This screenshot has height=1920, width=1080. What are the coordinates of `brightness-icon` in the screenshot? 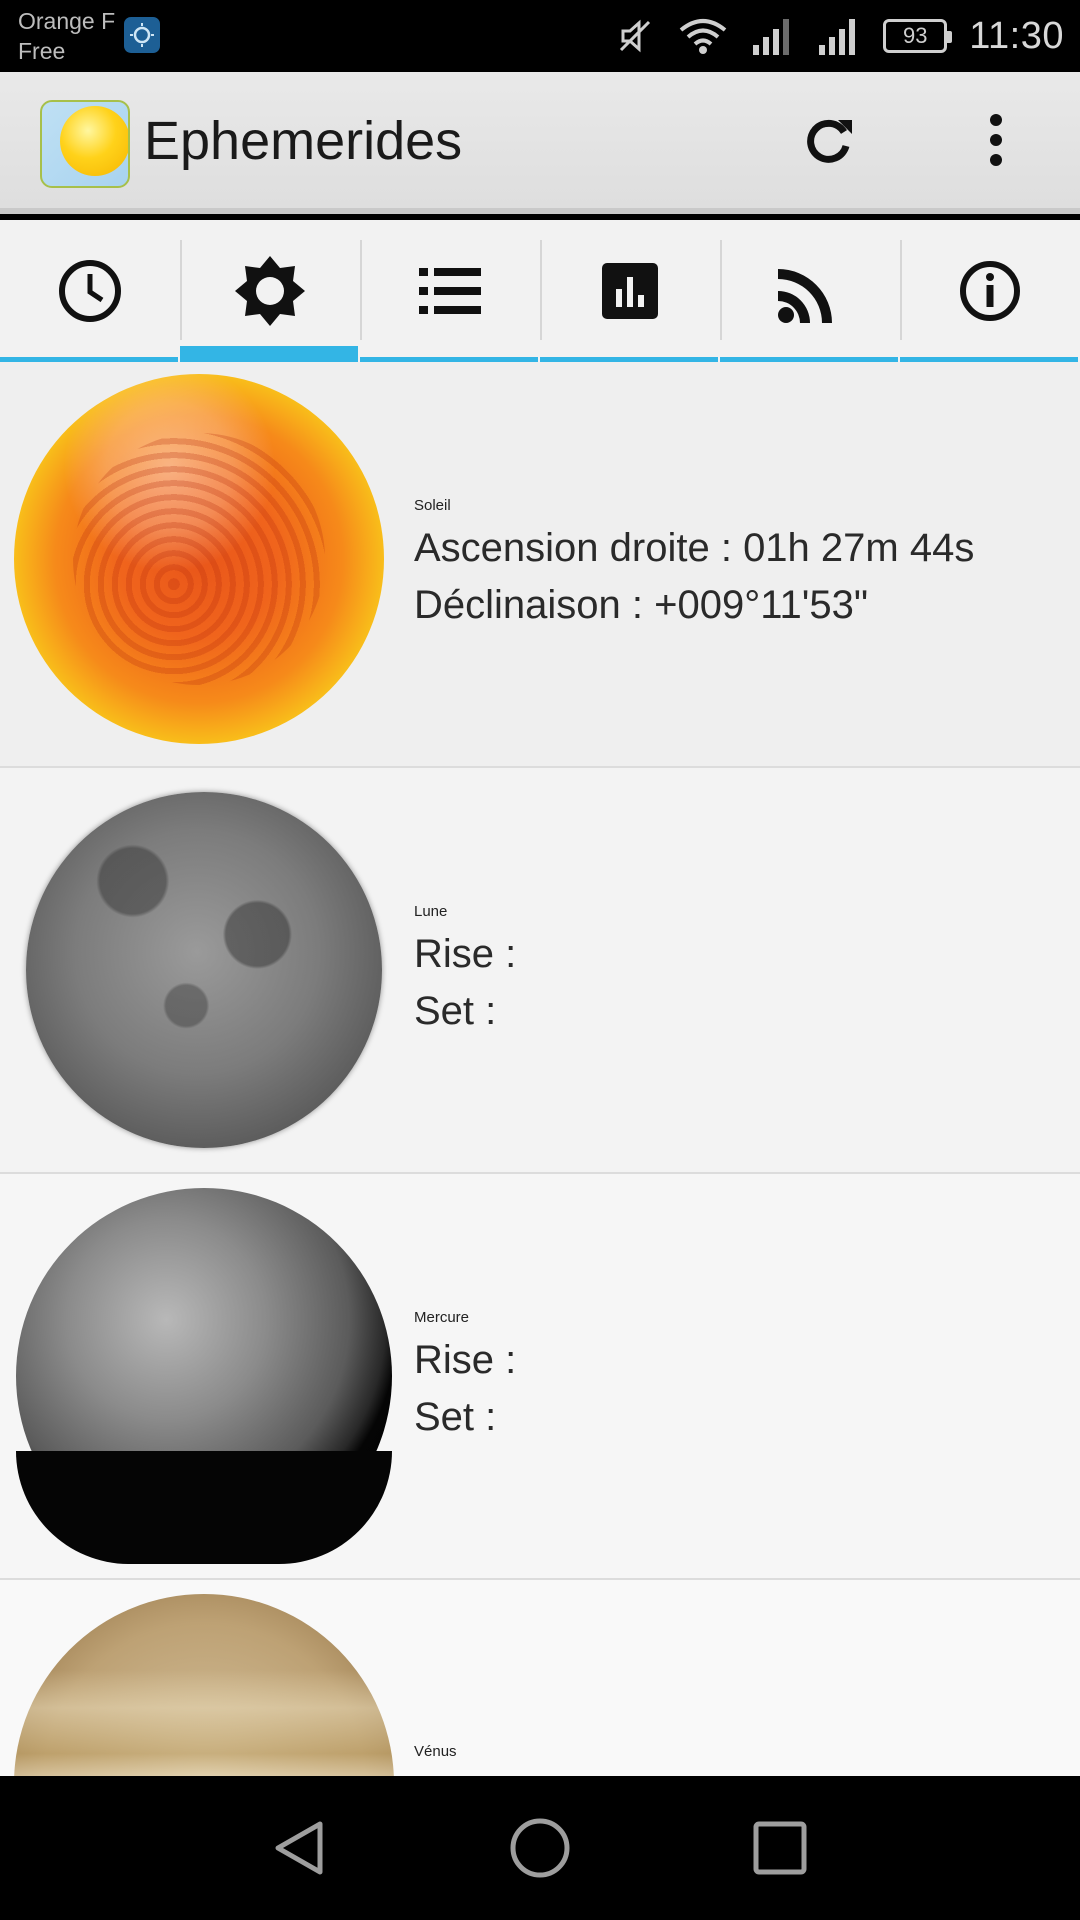 It's located at (270, 291).